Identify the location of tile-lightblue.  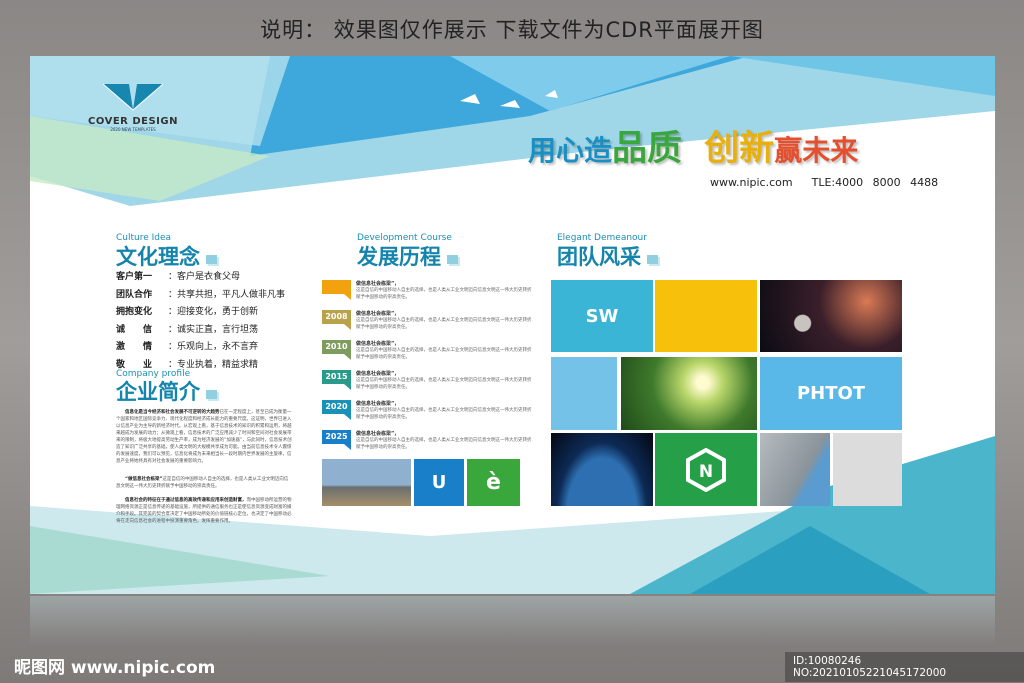
(584, 393).